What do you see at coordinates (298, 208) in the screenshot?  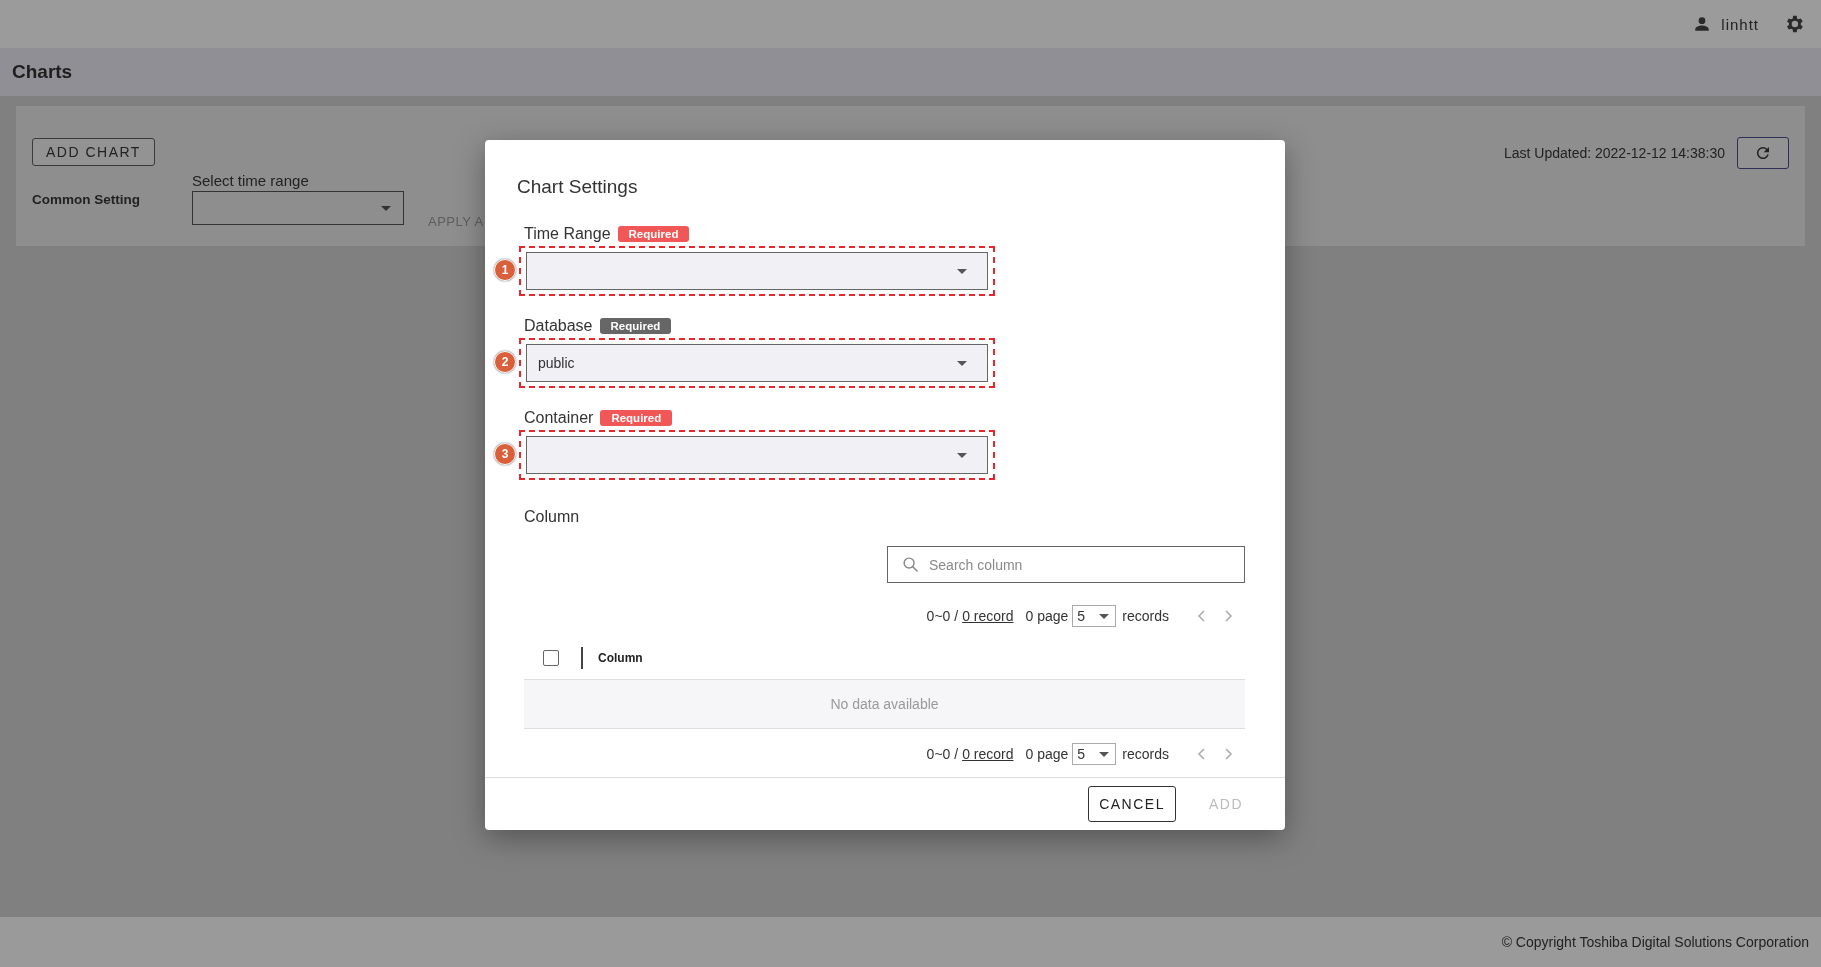 I see `time-range-select` at bounding box center [298, 208].